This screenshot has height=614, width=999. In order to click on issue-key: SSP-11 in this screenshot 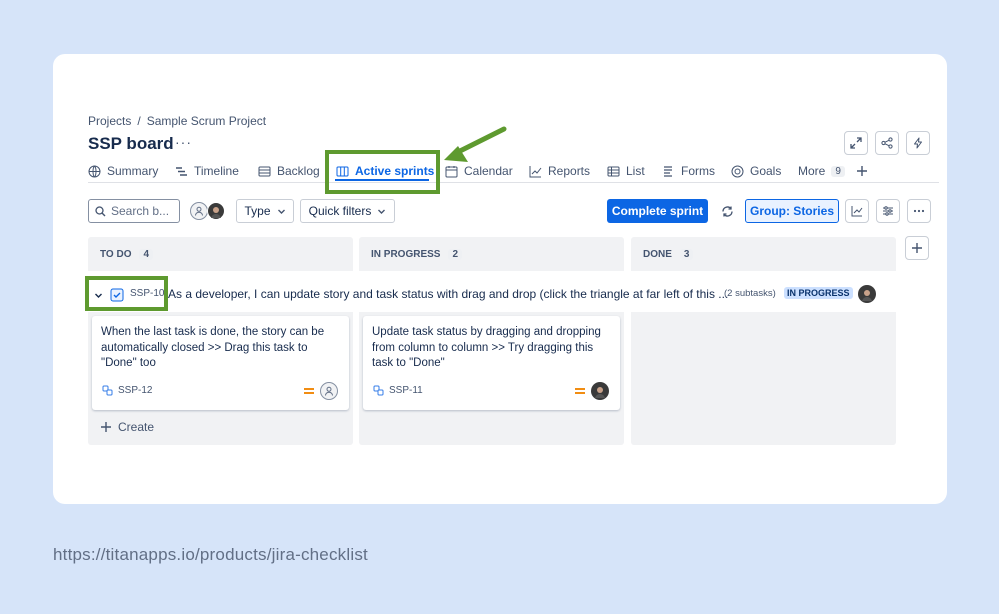, I will do `click(406, 390)`.